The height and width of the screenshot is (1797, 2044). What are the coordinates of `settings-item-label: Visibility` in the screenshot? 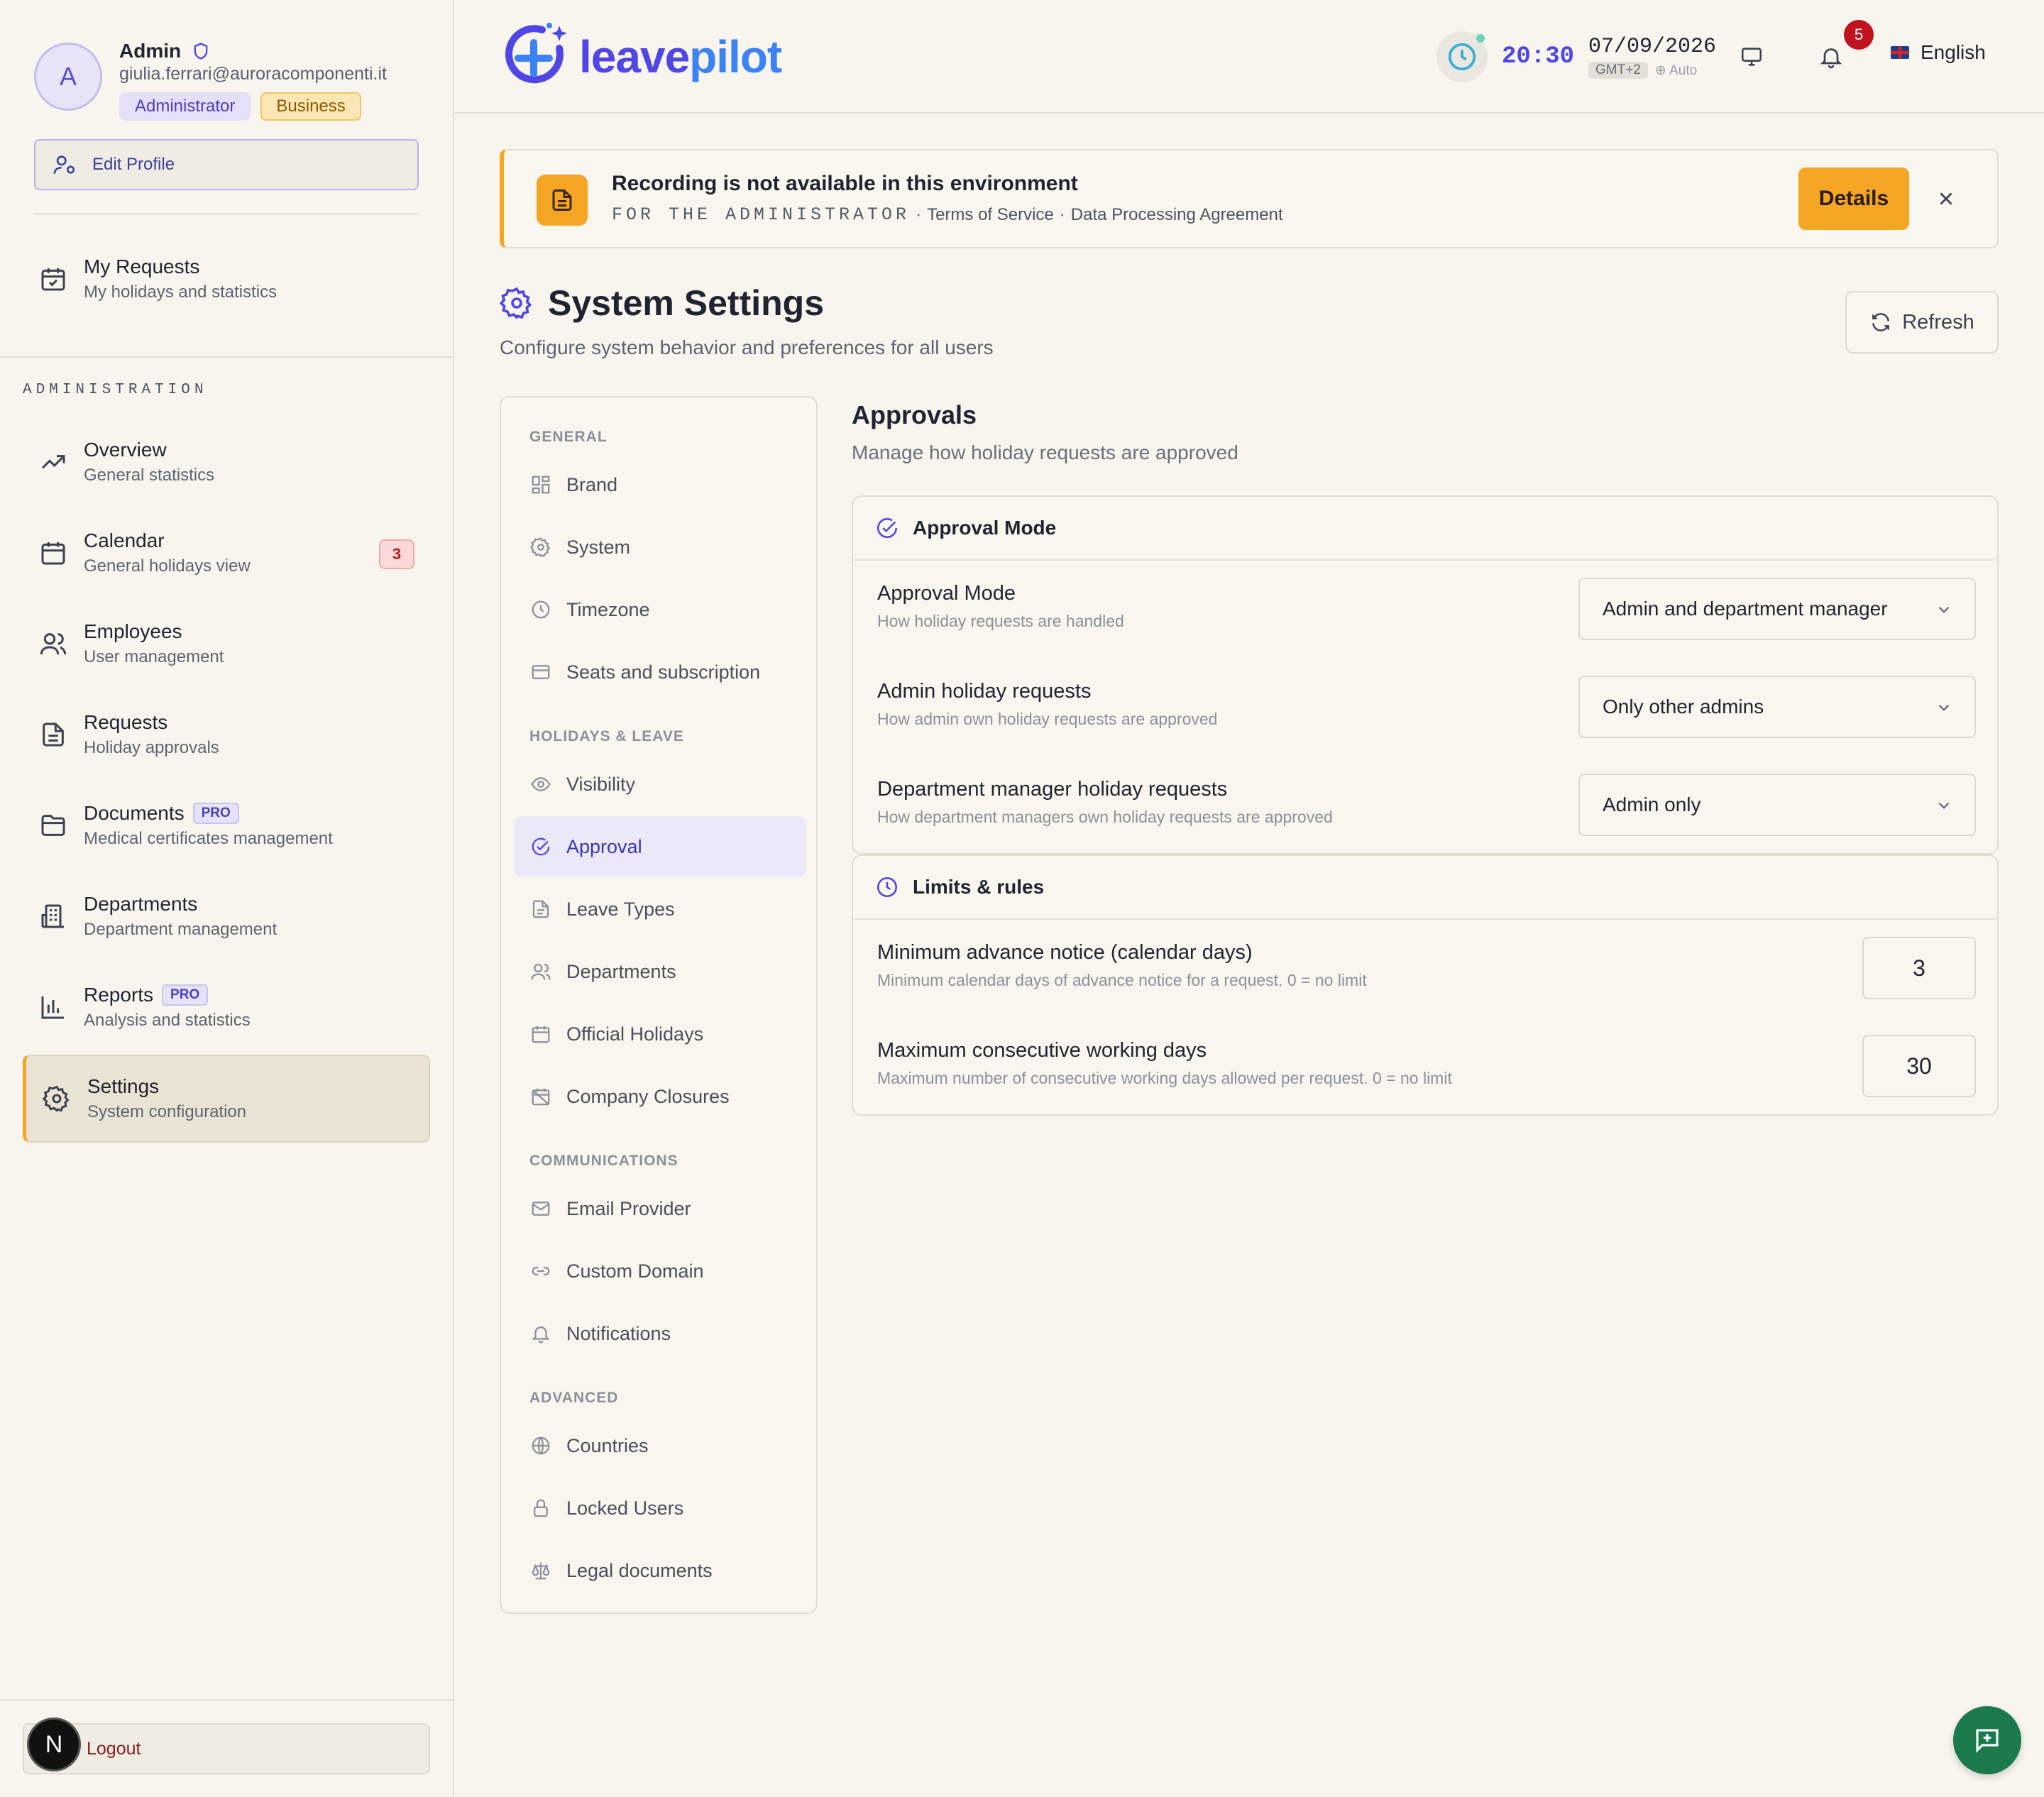 It's located at (601, 784).